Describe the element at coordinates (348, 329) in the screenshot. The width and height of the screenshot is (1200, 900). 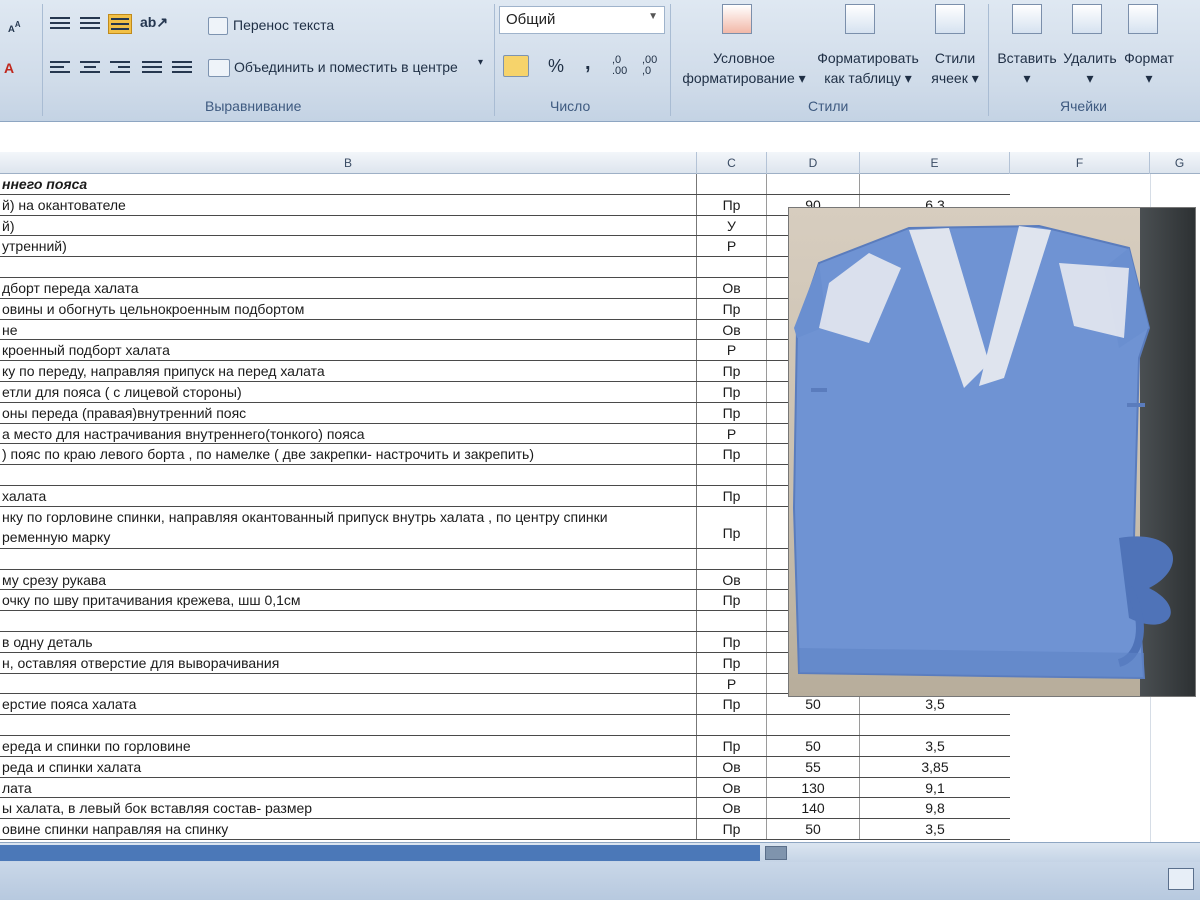
I see `cell-operation: не` at that location.